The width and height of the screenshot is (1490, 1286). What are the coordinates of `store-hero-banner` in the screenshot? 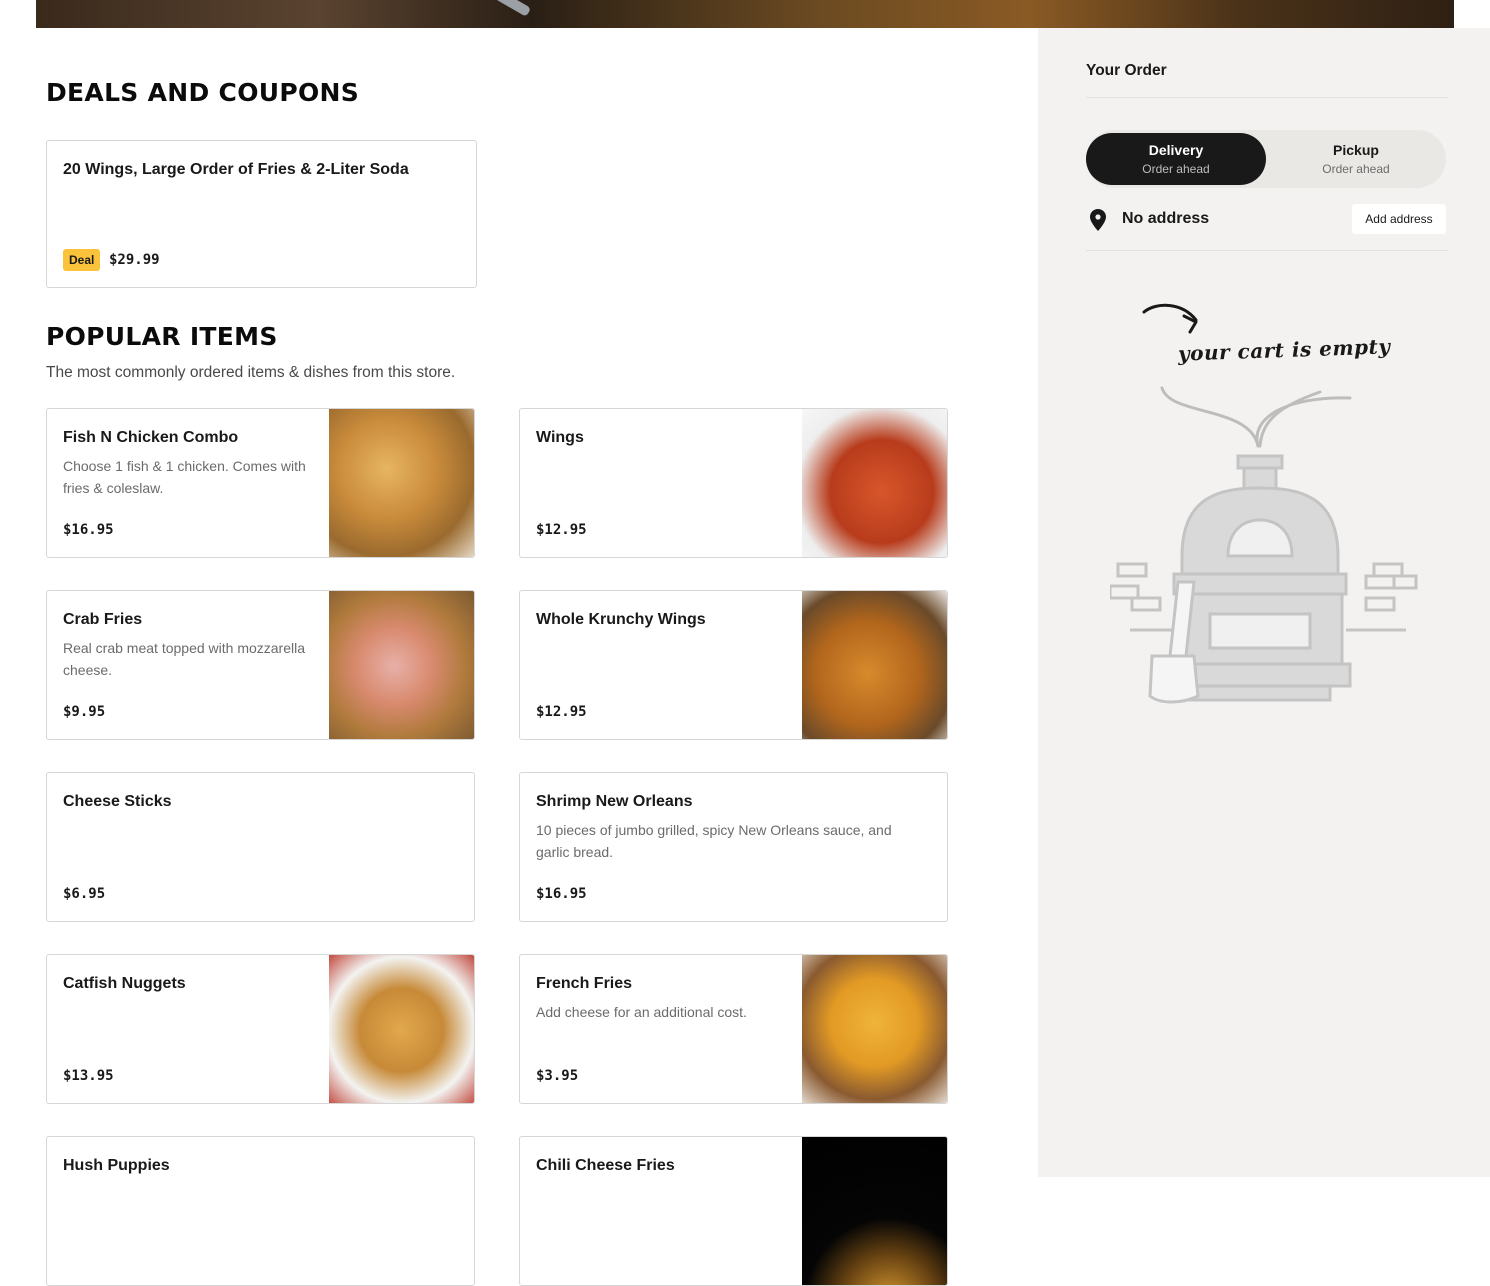 It's located at (745, 14).